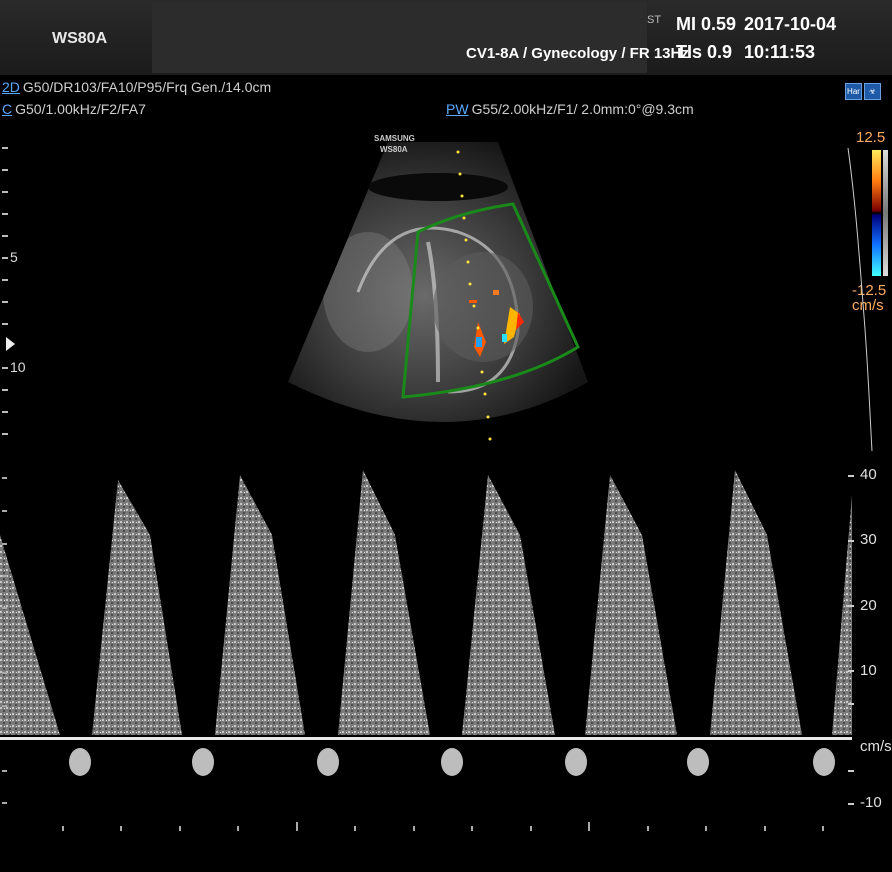 The width and height of the screenshot is (892, 872). Describe the element at coordinates (868, 474) in the screenshot. I see `velocity-label-40: 40` at that location.